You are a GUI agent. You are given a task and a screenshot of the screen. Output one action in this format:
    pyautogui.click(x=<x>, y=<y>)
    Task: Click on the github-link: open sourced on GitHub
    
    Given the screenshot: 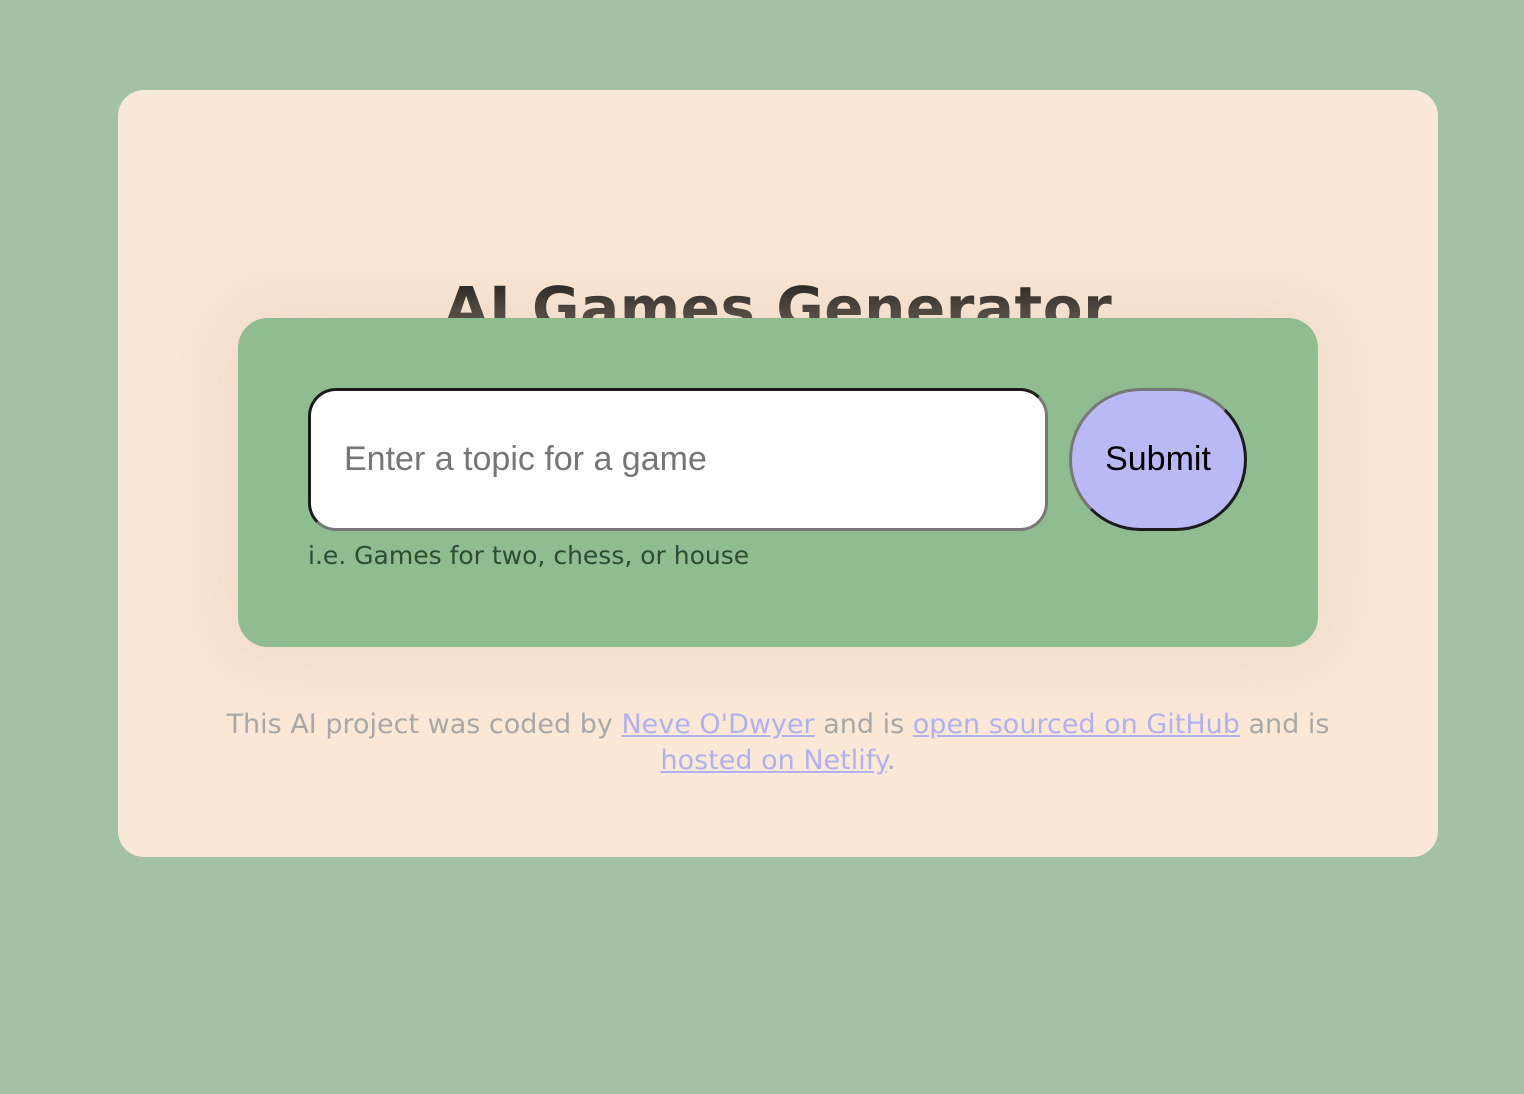 What is the action you would take?
    pyautogui.click(x=1076, y=724)
    